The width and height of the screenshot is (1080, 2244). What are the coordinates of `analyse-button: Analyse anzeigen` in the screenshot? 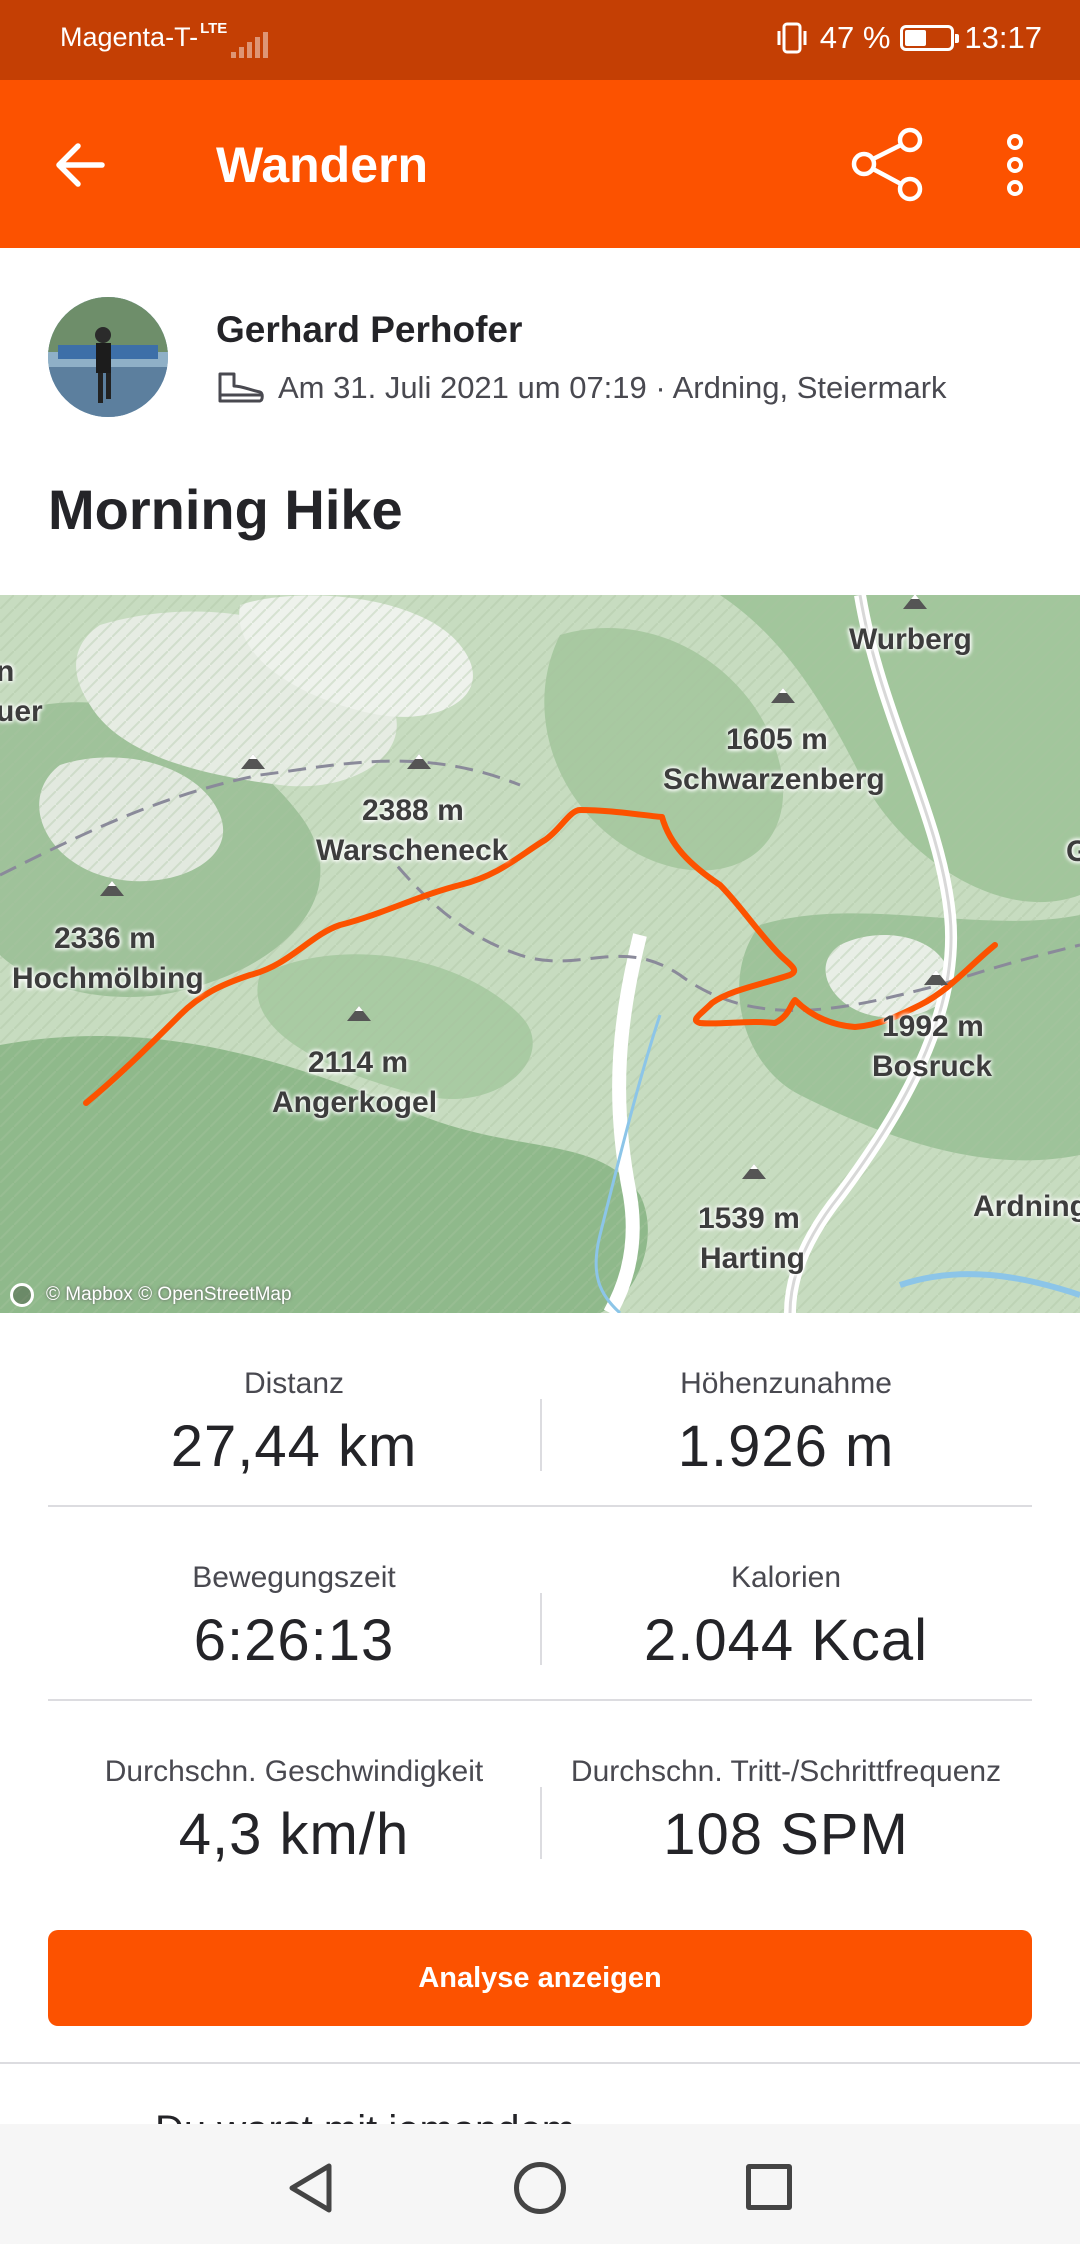 It's located at (540, 1978).